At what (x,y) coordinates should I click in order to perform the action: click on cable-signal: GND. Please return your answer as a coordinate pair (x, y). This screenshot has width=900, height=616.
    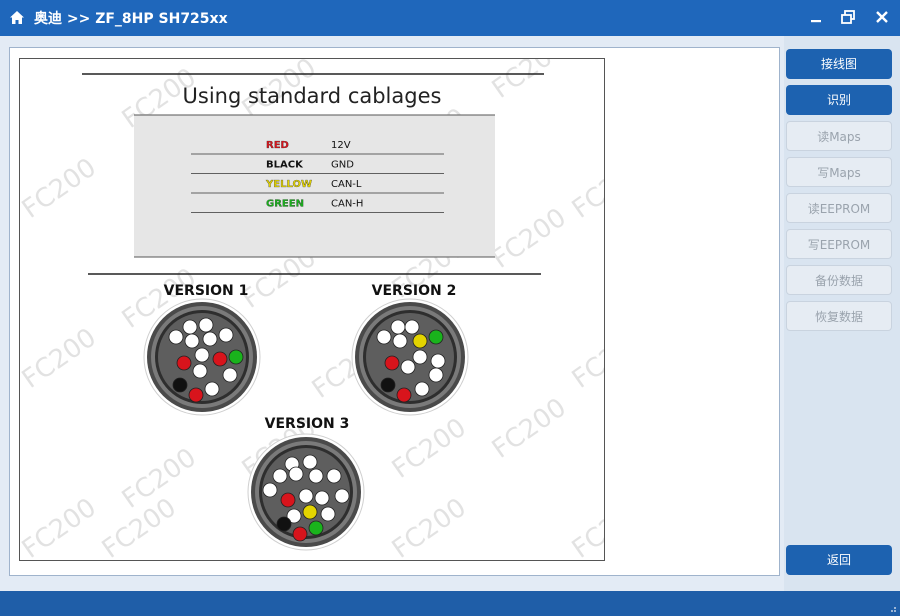
    Looking at the image, I should click on (342, 165).